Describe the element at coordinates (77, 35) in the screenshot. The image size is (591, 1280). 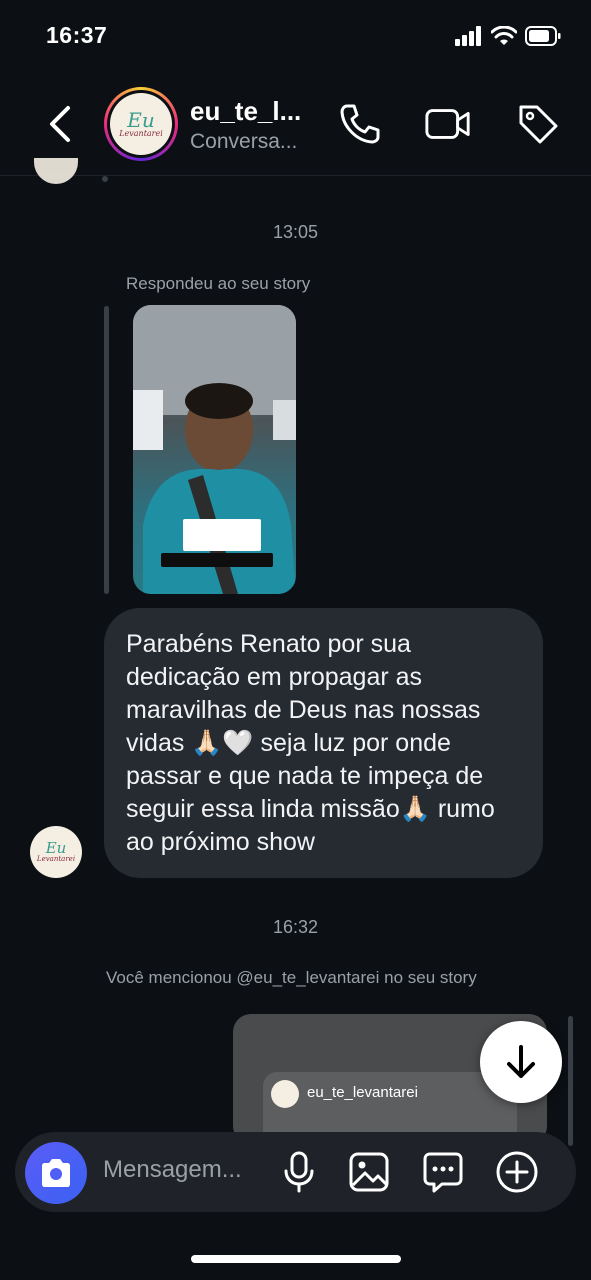
I see `status-time: 16:37` at that location.